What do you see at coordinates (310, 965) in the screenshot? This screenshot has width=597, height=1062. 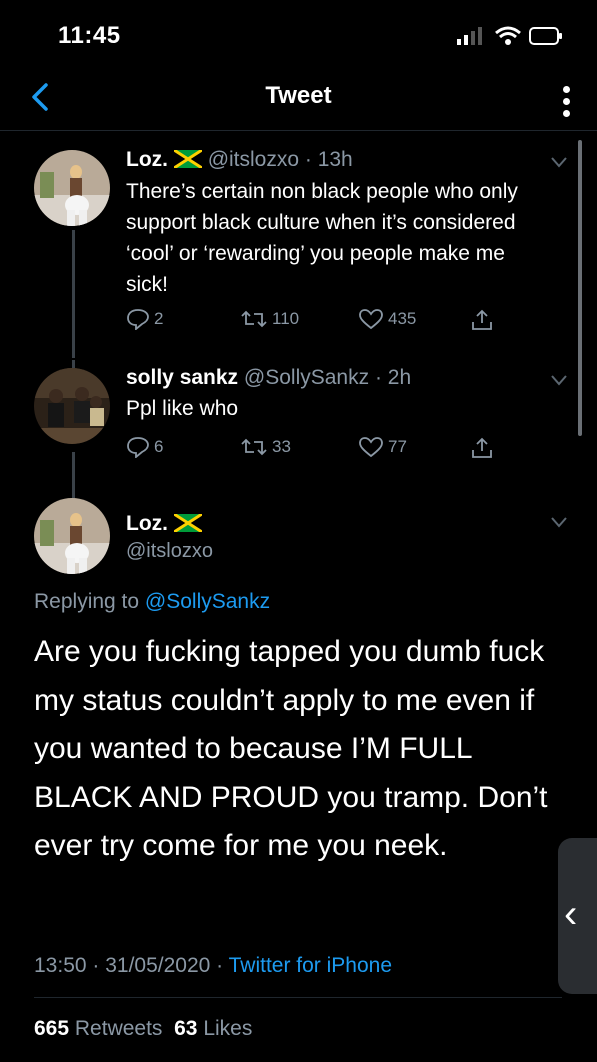 I see `tweet-source-link: Twitter for iPhone` at bounding box center [310, 965].